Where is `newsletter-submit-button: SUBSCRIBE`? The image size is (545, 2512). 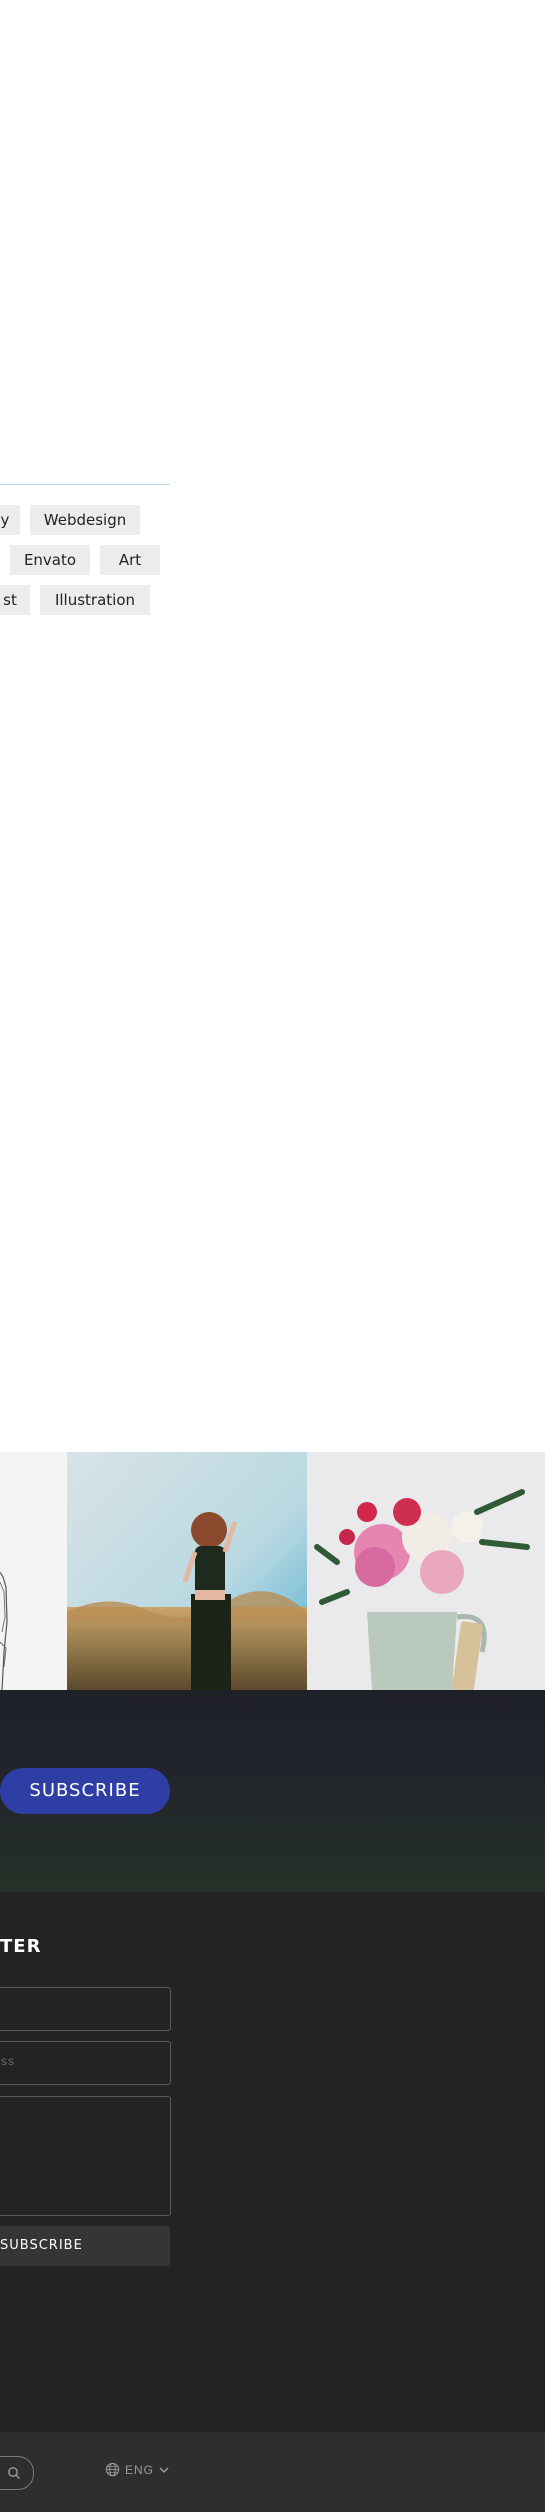 newsletter-submit-button: SUBSCRIBE is located at coordinates (85, 2246).